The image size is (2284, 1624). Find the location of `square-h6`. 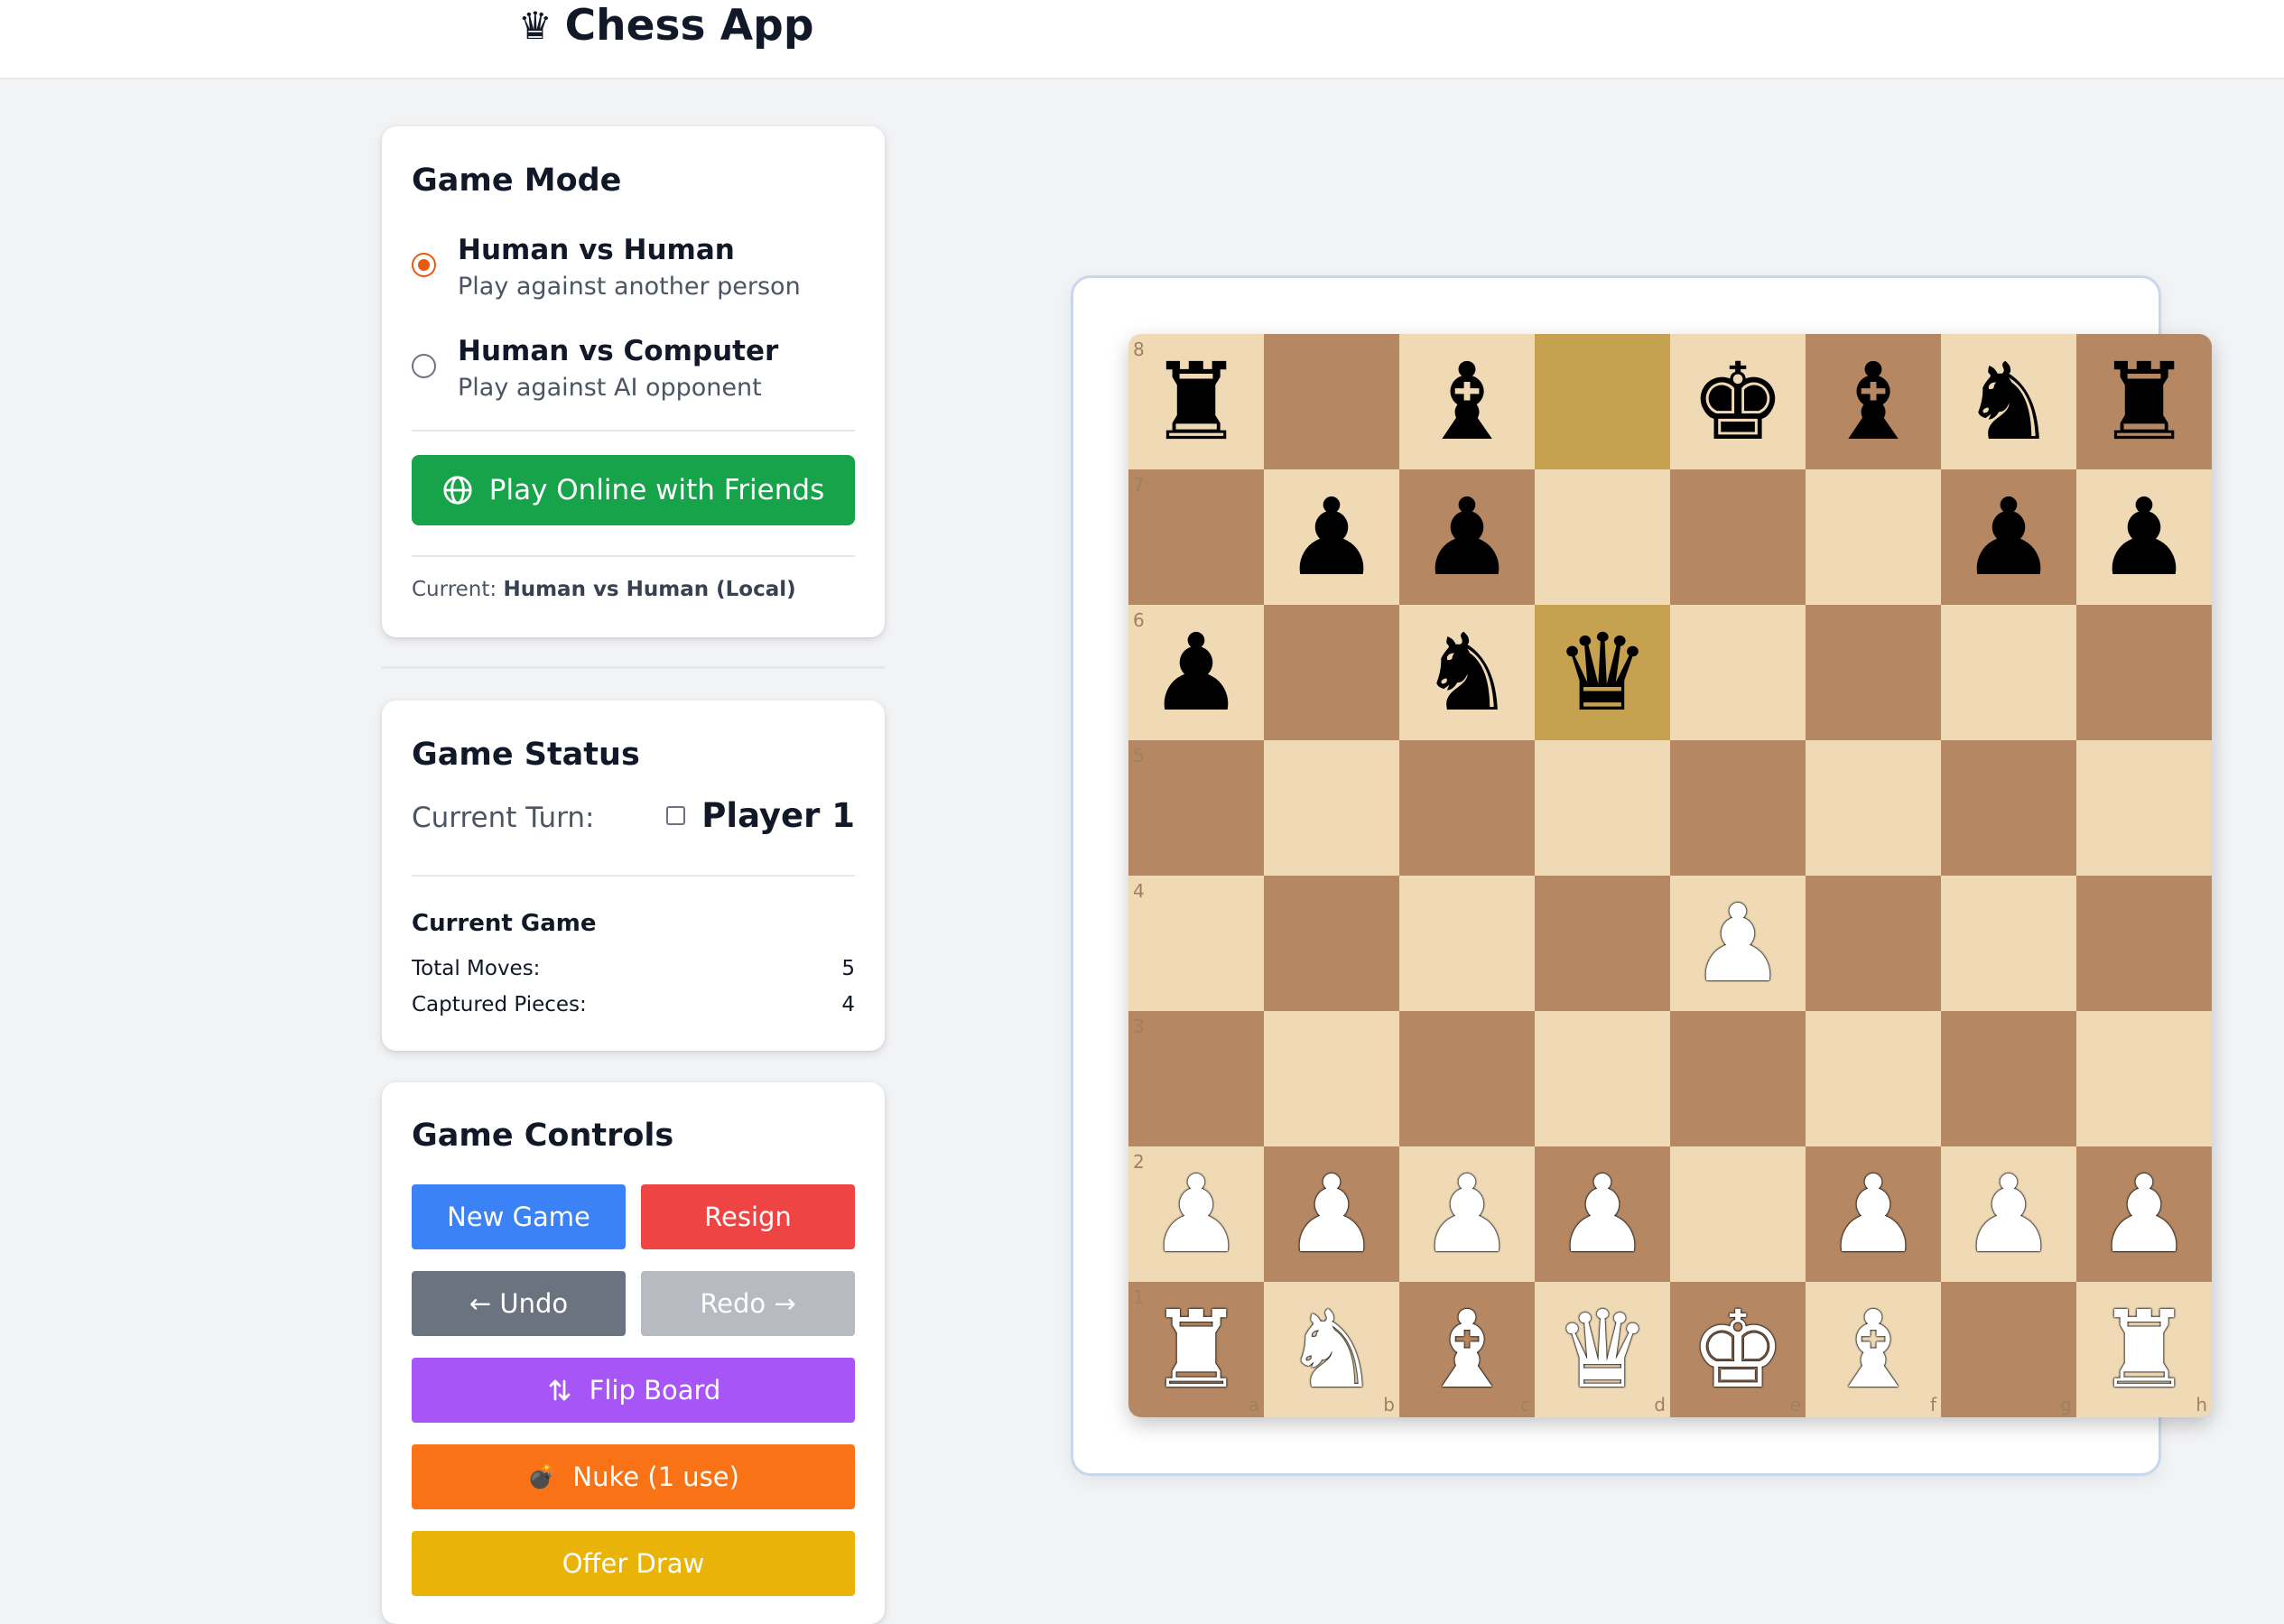

square-h6 is located at coordinates (2144, 672).